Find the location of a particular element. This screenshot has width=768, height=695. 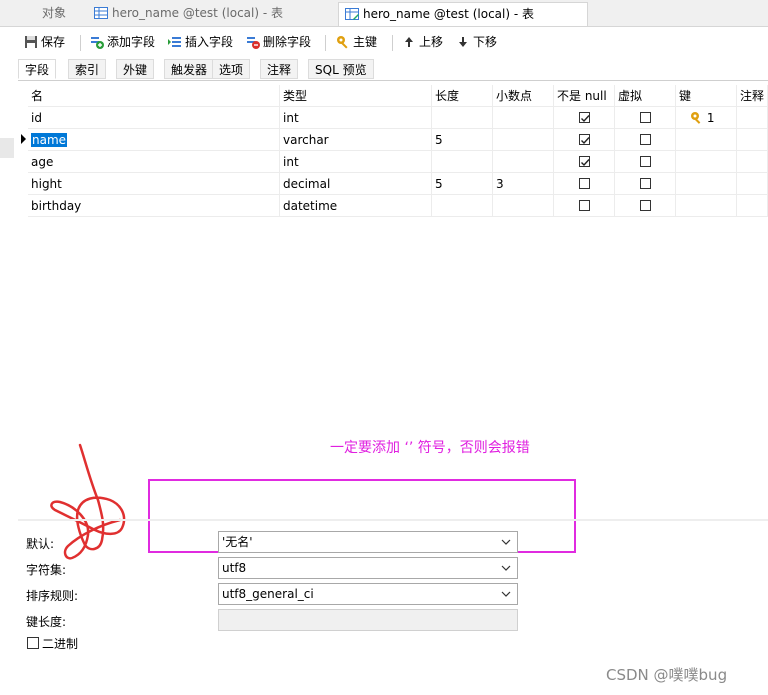

table-row-type: datetime is located at coordinates (356, 206).